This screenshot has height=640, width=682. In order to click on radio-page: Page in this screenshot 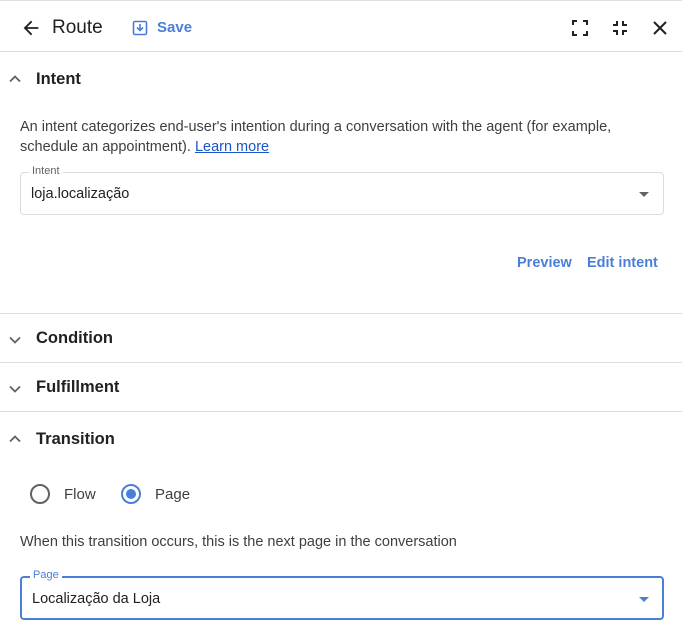, I will do `click(155, 494)`.